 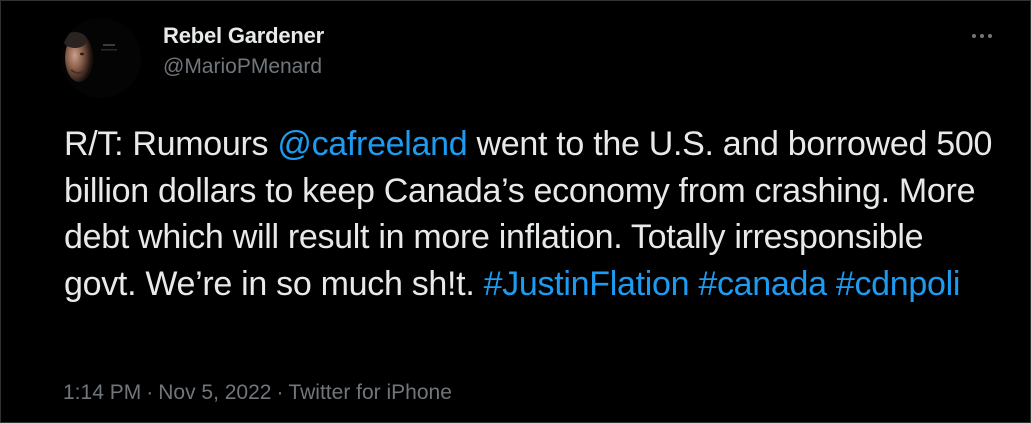 I want to click on avatar-image, so click(x=101, y=58).